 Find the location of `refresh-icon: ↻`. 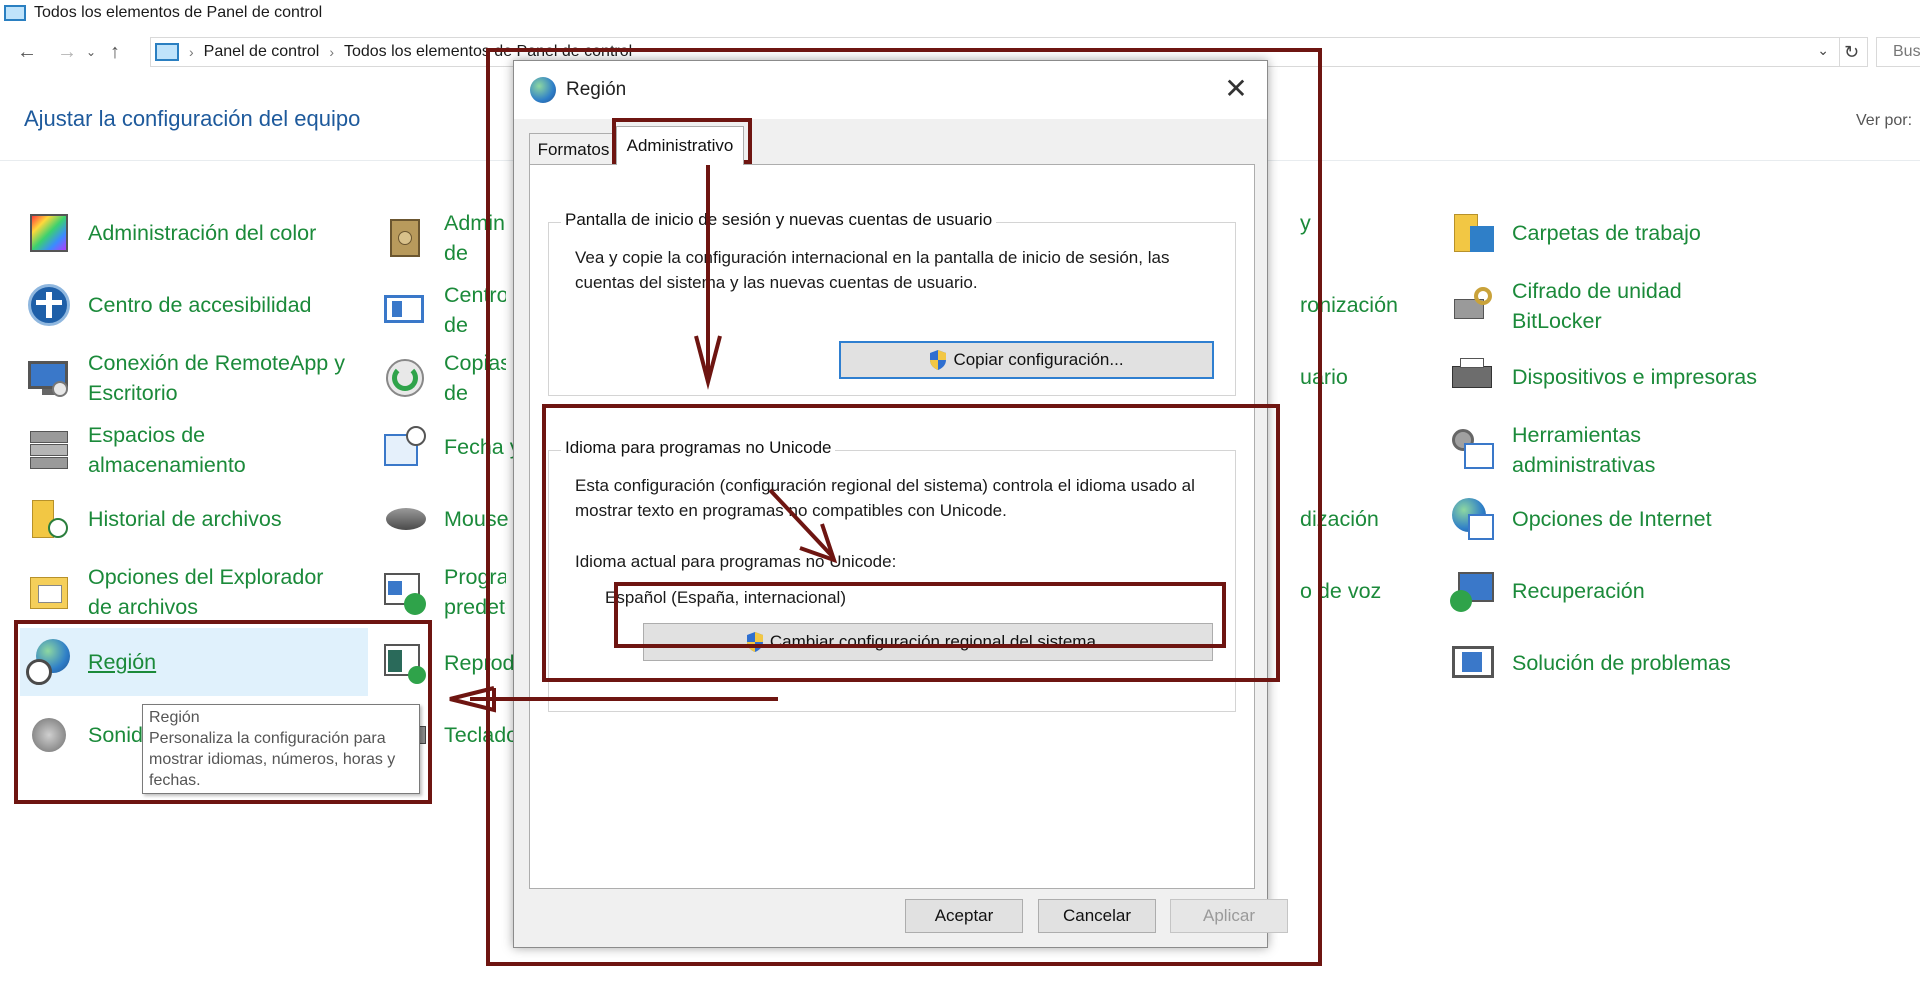

refresh-icon: ↻ is located at coordinates (1852, 52).